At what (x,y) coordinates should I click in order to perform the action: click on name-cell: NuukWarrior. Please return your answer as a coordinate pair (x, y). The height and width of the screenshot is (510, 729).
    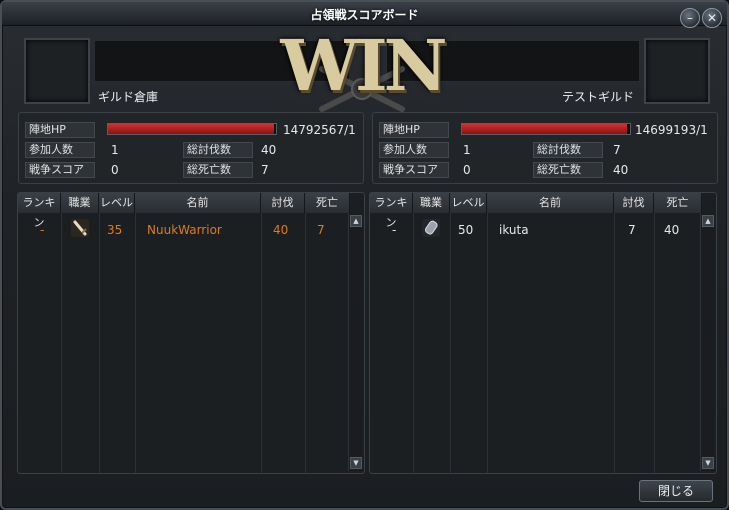
    Looking at the image, I should click on (184, 230).